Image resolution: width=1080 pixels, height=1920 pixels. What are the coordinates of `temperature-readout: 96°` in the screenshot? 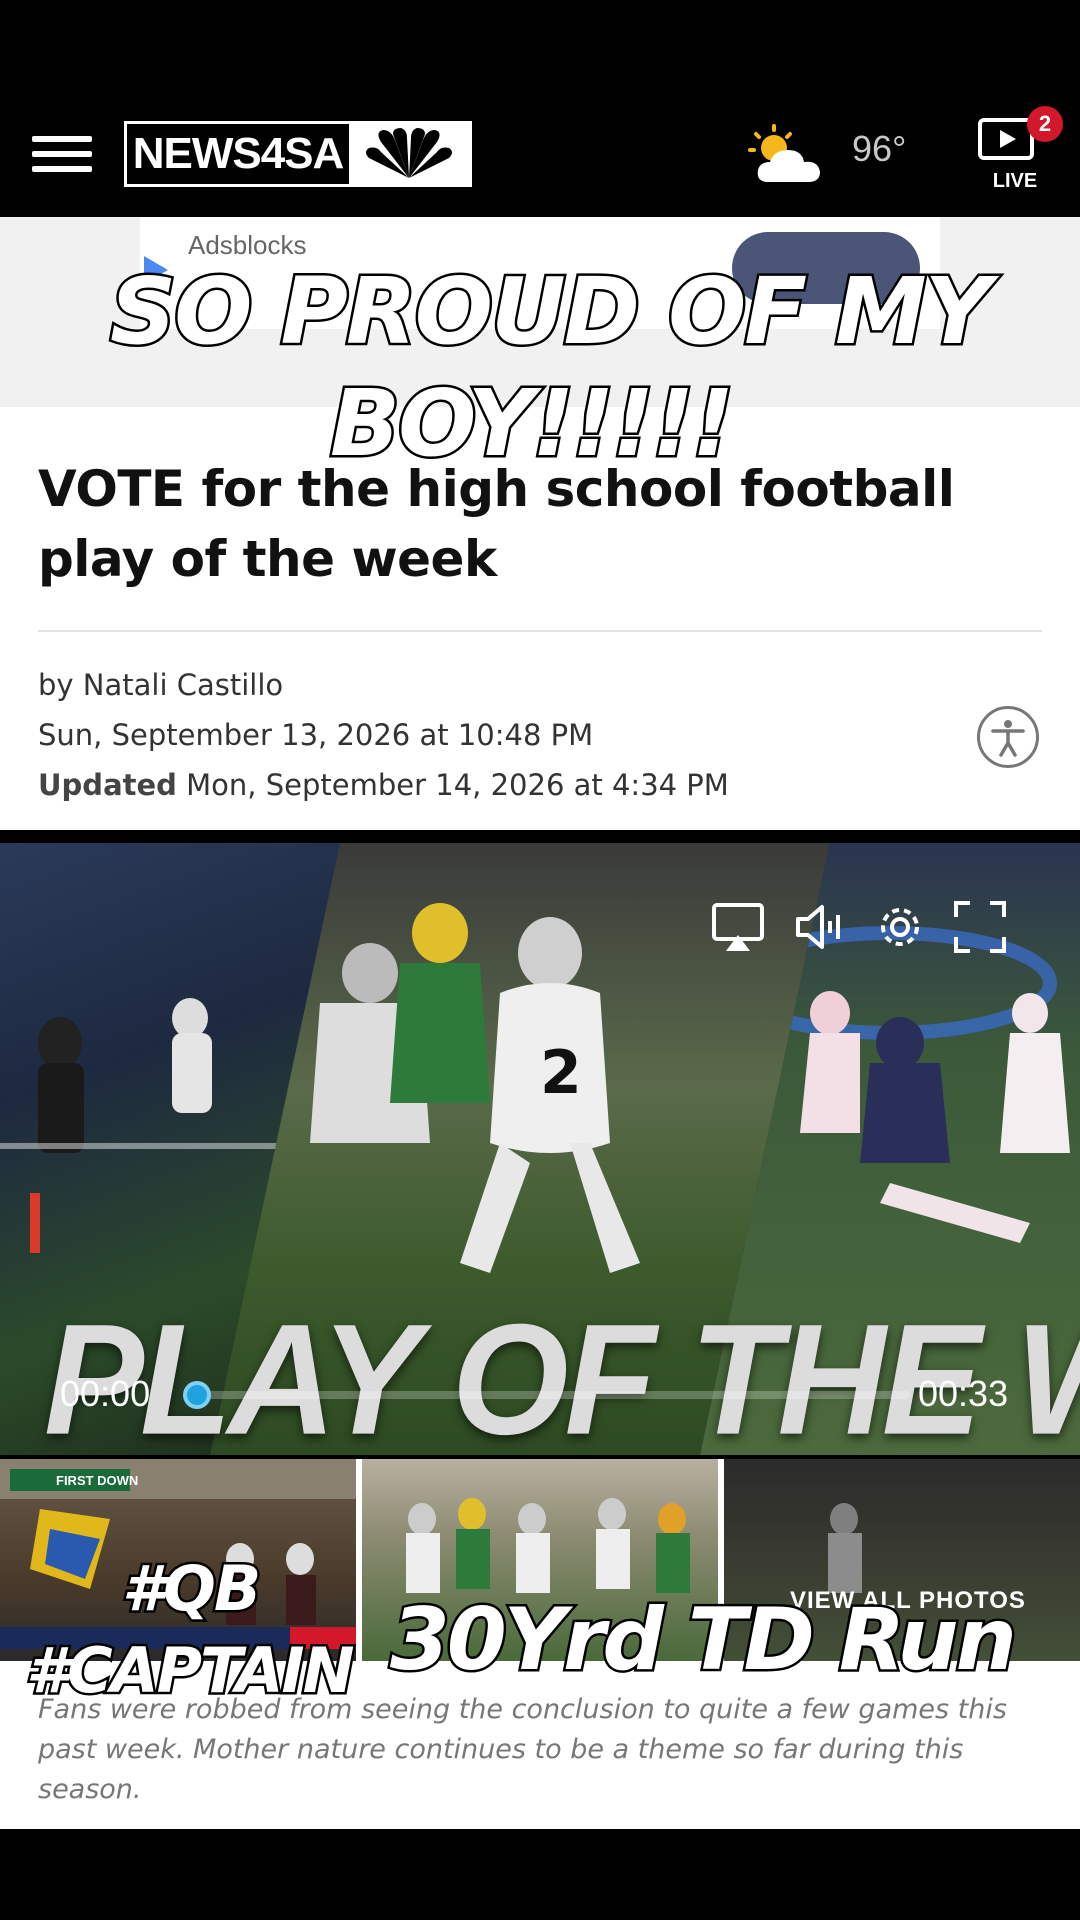 It's located at (879, 148).